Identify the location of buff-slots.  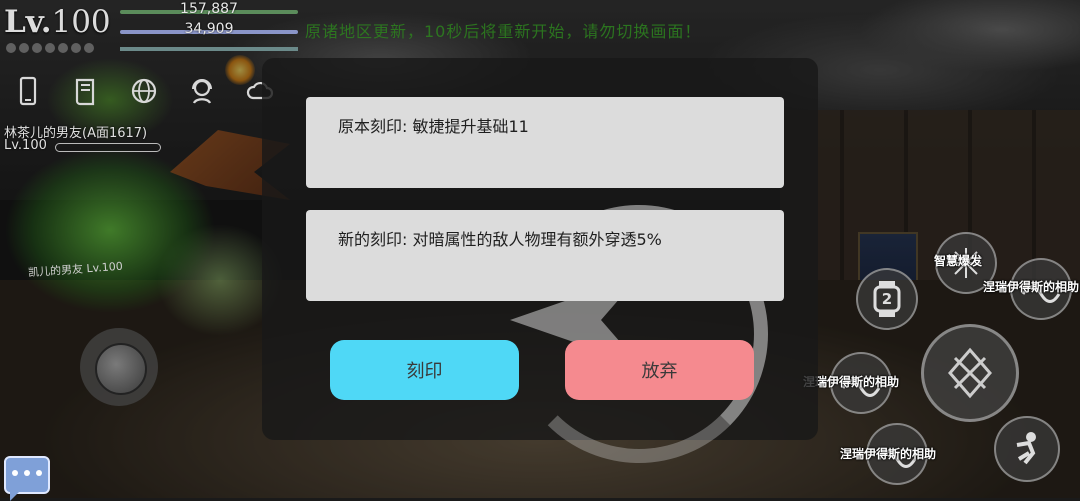
(50, 48).